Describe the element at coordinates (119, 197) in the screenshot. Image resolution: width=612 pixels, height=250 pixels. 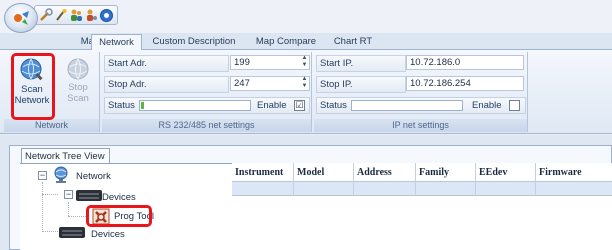
I see `tree-item-devices: Devices` at that location.